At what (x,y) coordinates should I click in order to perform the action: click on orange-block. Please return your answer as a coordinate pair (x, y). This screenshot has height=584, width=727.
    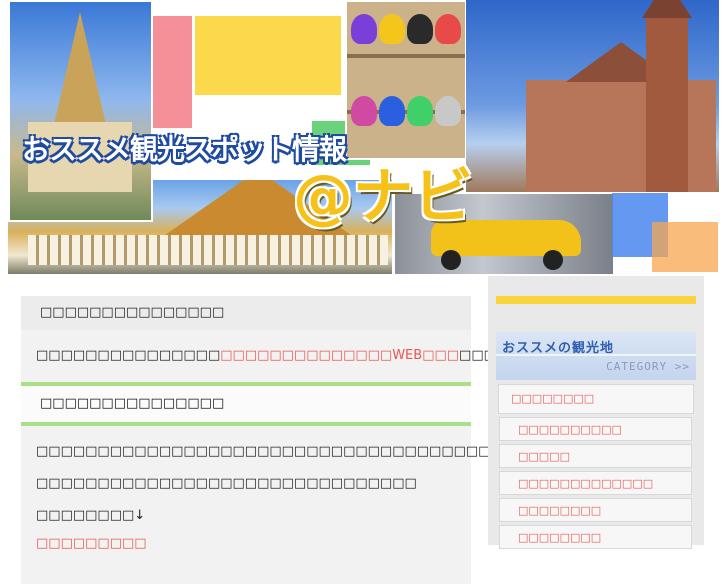
    Looking at the image, I should click on (685, 247).